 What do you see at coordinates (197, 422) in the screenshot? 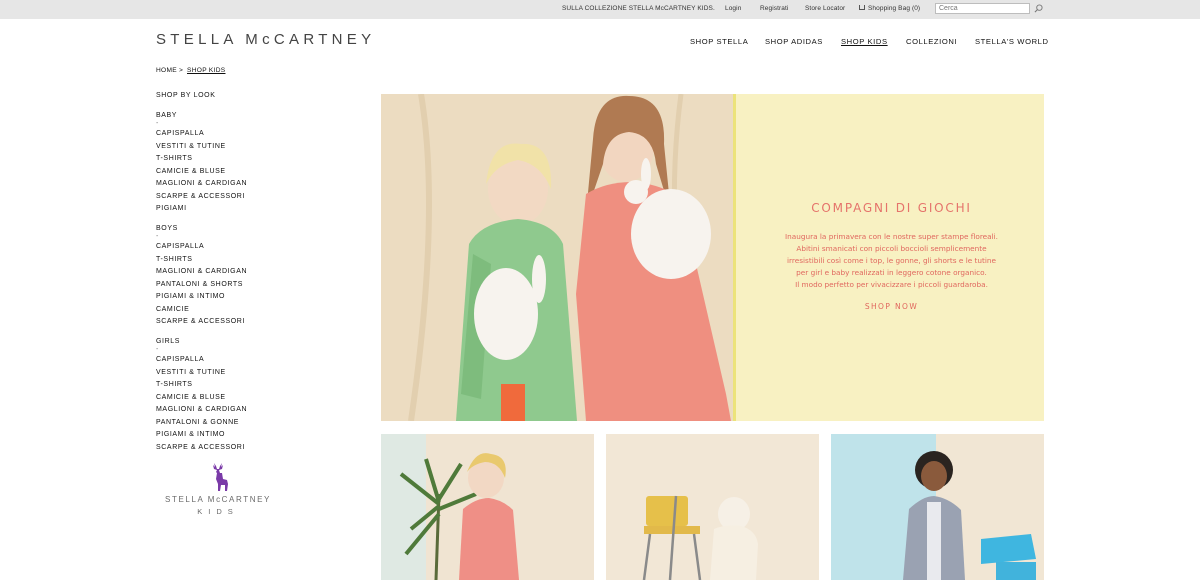
I see `sidebar-item-girls-pantaloni: PANTALONI & GONNE` at bounding box center [197, 422].